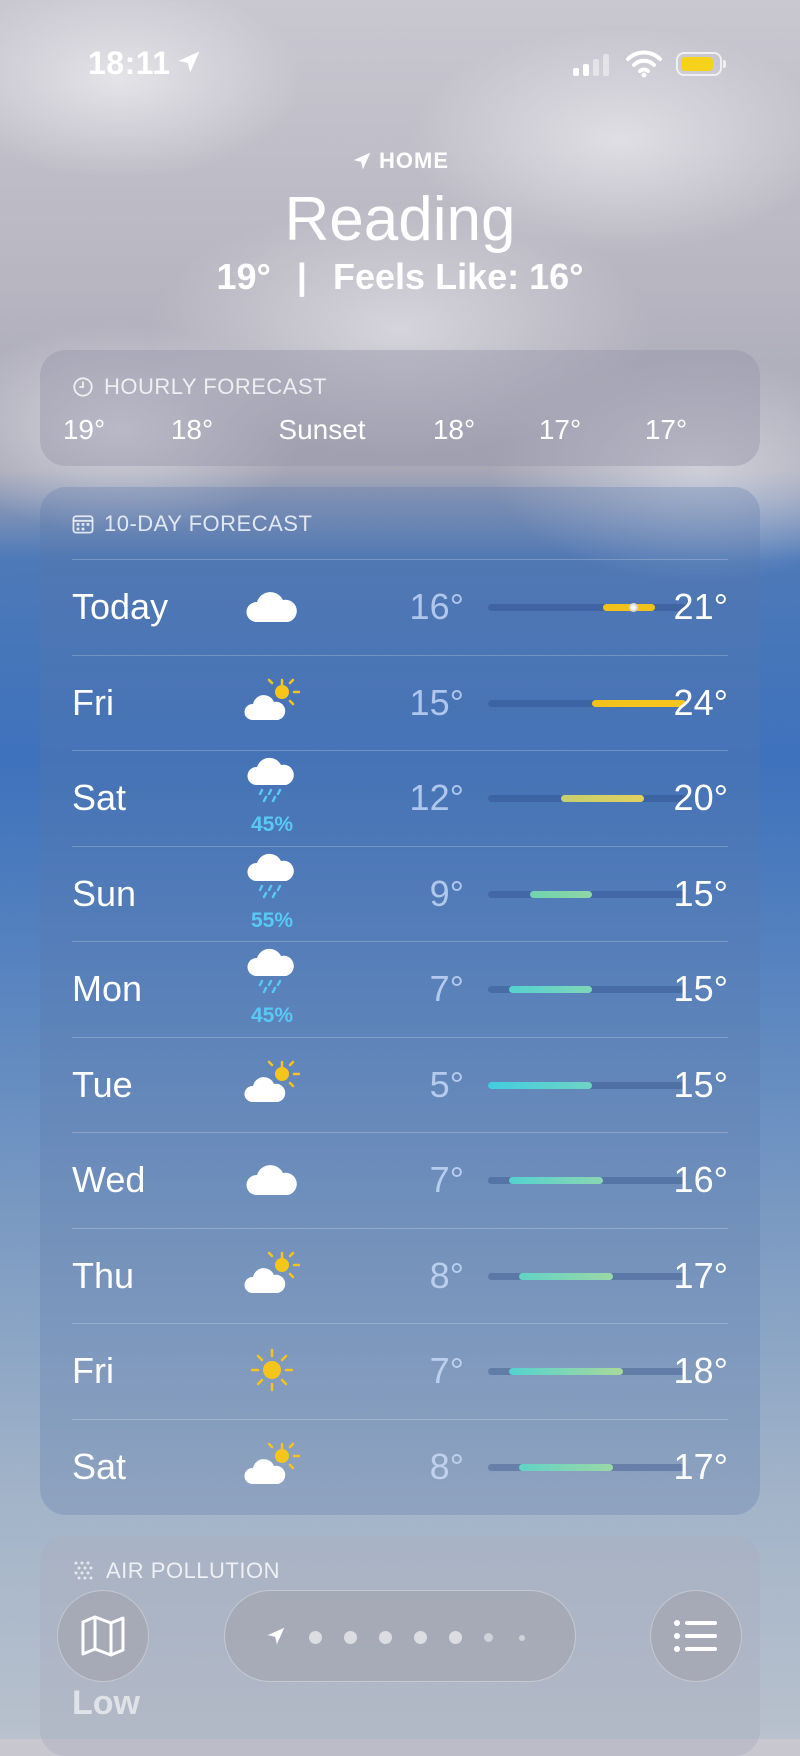 This screenshot has height=1756, width=800. What do you see at coordinates (436, 606) in the screenshot?
I see `low-temperature: 16°` at bounding box center [436, 606].